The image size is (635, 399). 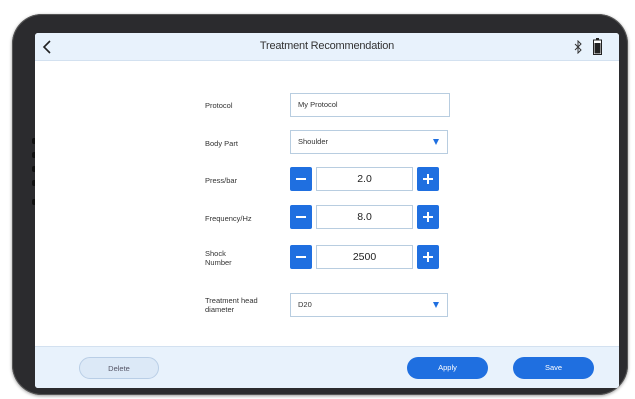 I want to click on shock-number-label-line2: Number, so click(x=218, y=262).